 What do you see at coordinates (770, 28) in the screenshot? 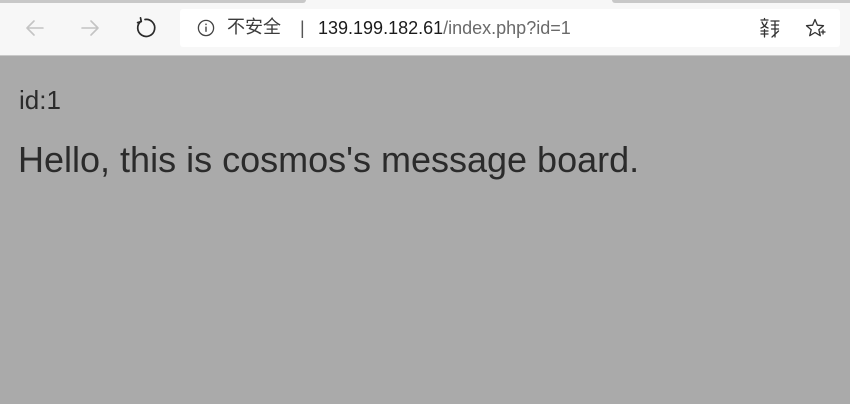
I see `translate-icon` at bounding box center [770, 28].